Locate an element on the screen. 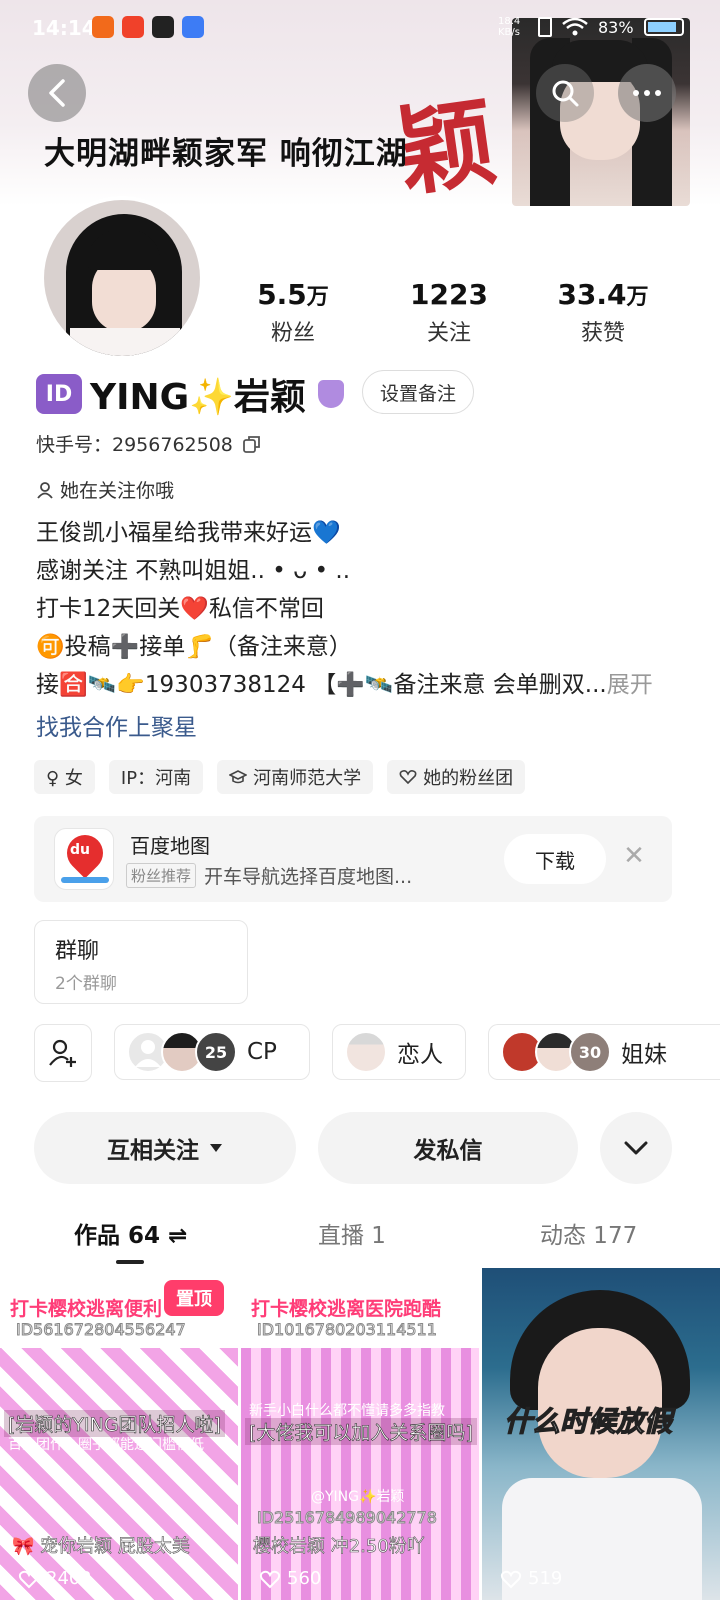  add-friend-button is located at coordinates (63, 1053).